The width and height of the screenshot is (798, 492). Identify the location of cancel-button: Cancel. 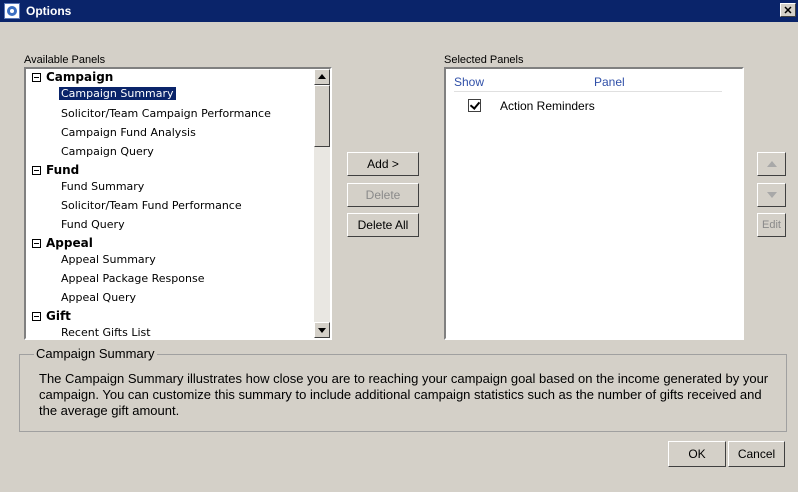
(756, 454).